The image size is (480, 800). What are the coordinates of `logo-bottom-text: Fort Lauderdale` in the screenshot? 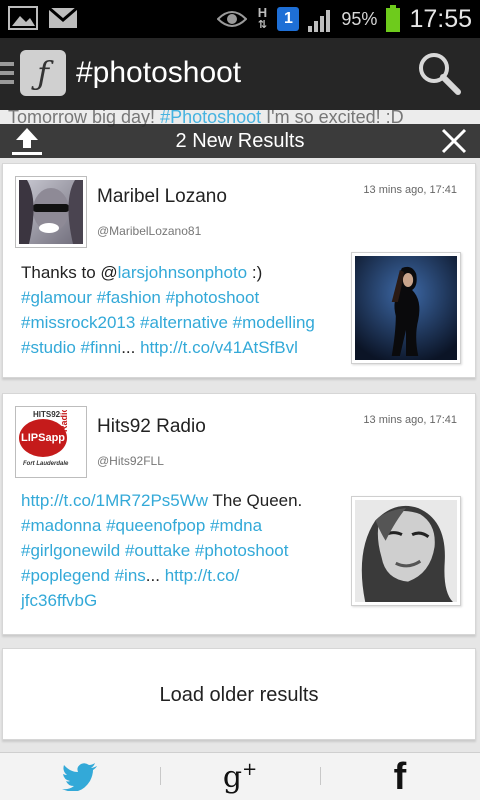 It's located at (46, 464).